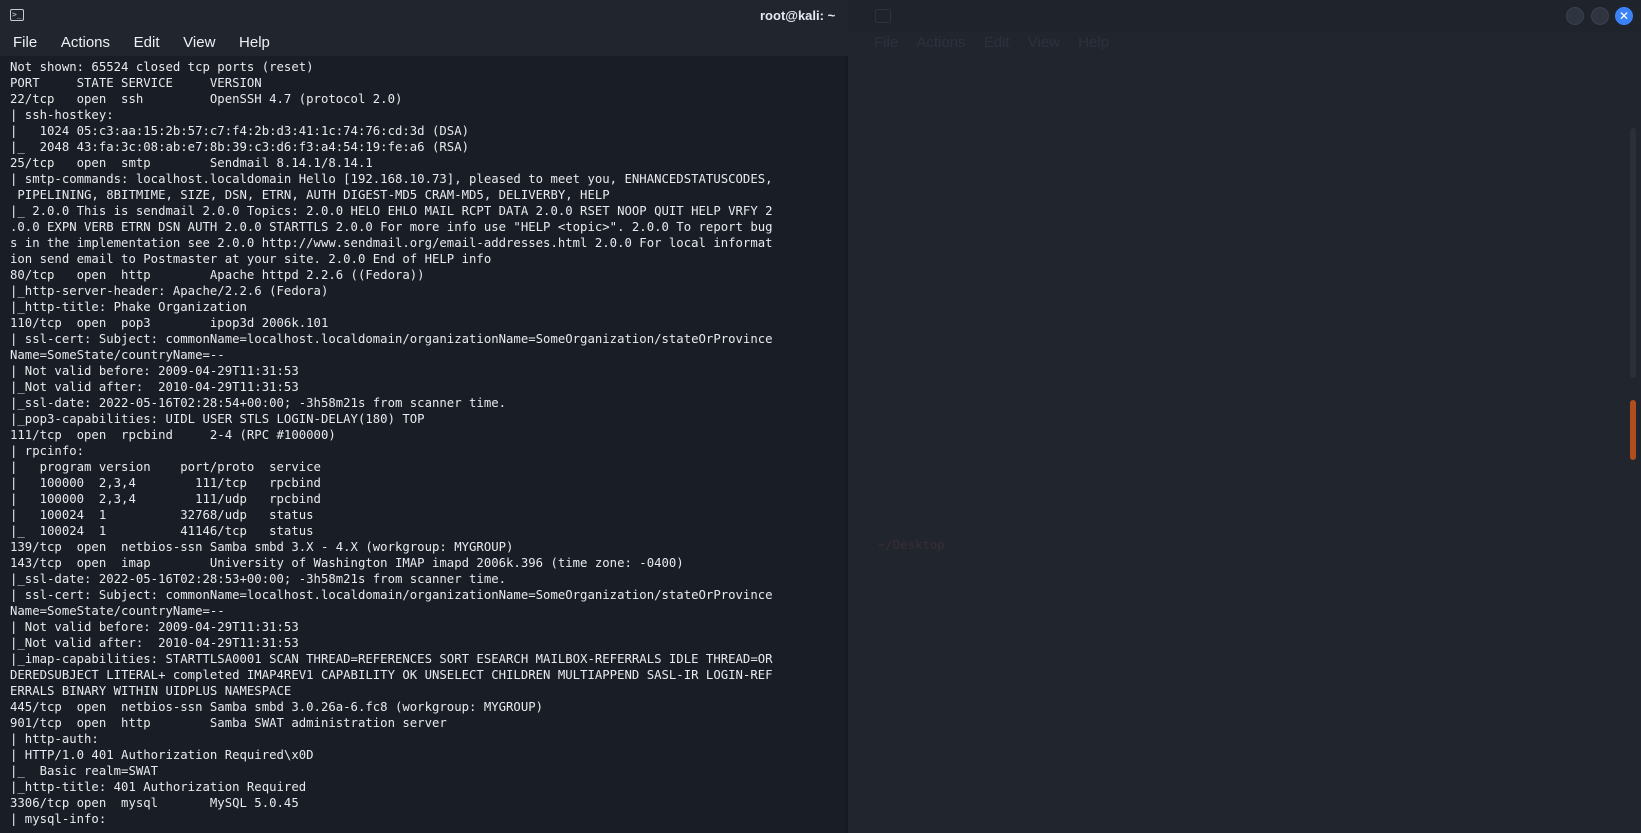  I want to click on window-title: root@kali: ~, so click(798, 15).